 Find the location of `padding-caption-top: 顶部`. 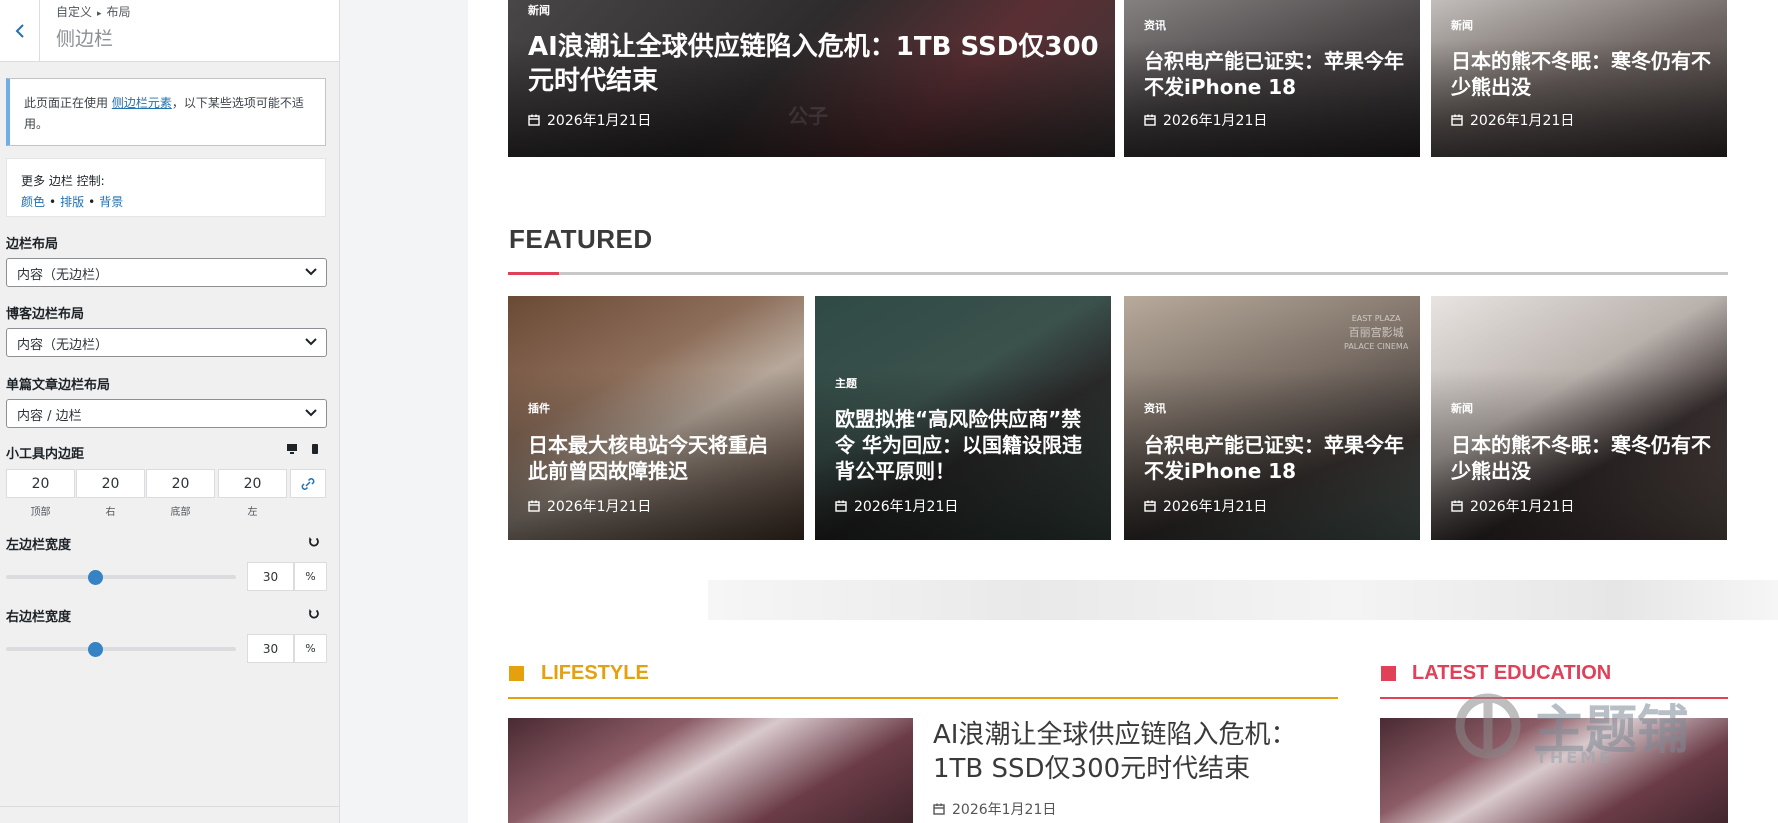

padding-caption-top: 顶部 is located at coordinates (40, 512).